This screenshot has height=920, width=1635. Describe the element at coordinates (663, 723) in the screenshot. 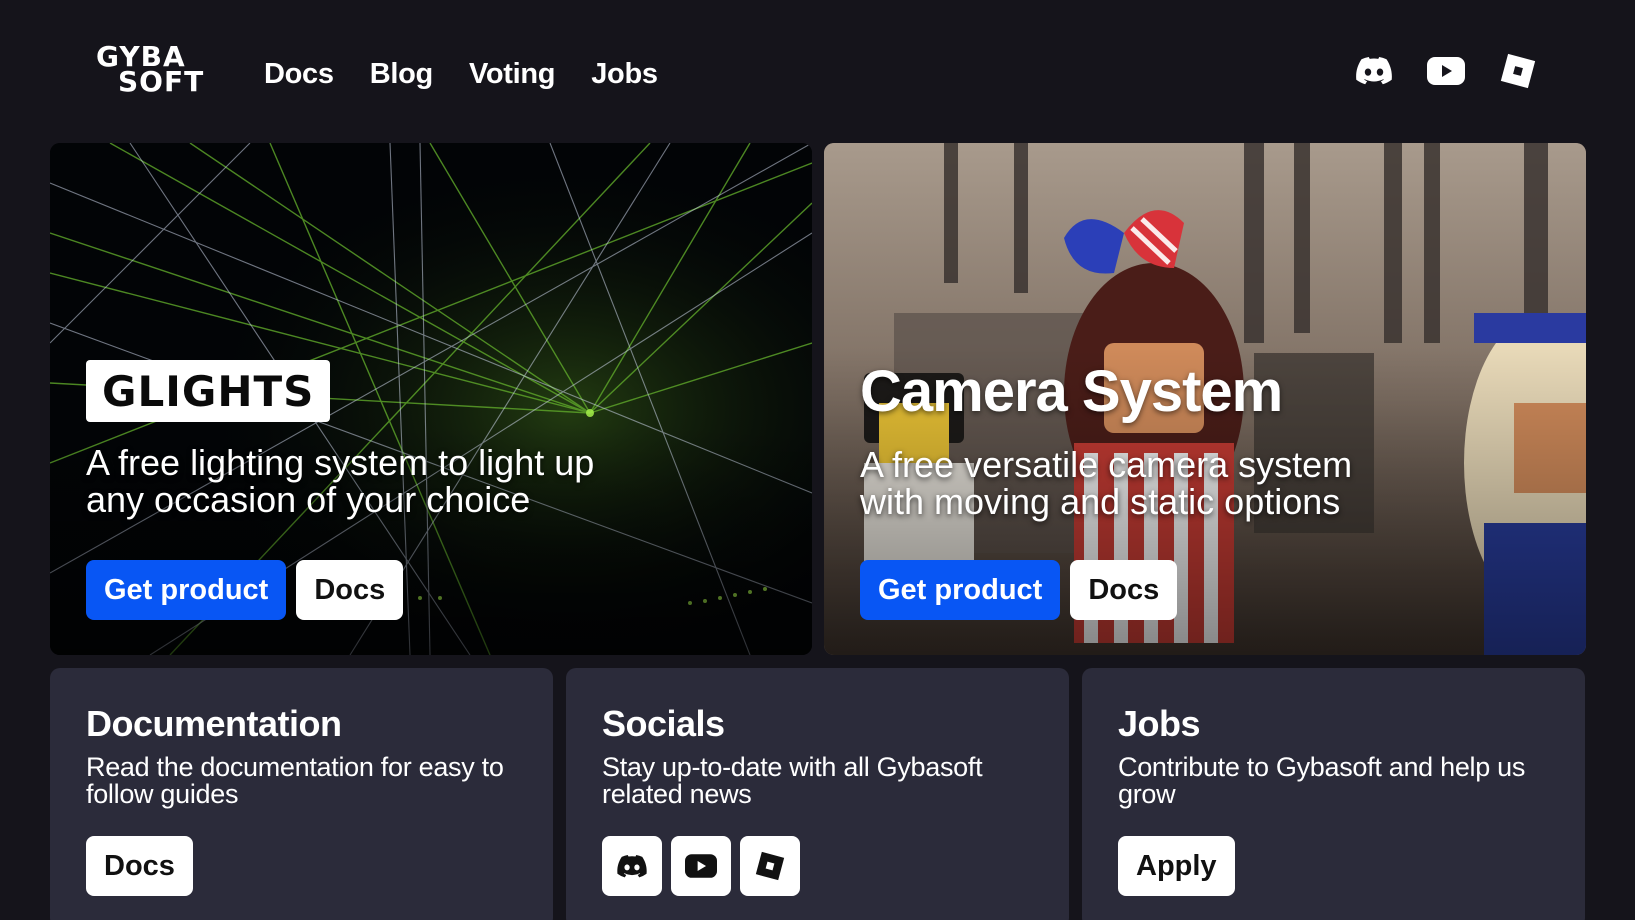

I see `socials-card-title: Socials` at that location.